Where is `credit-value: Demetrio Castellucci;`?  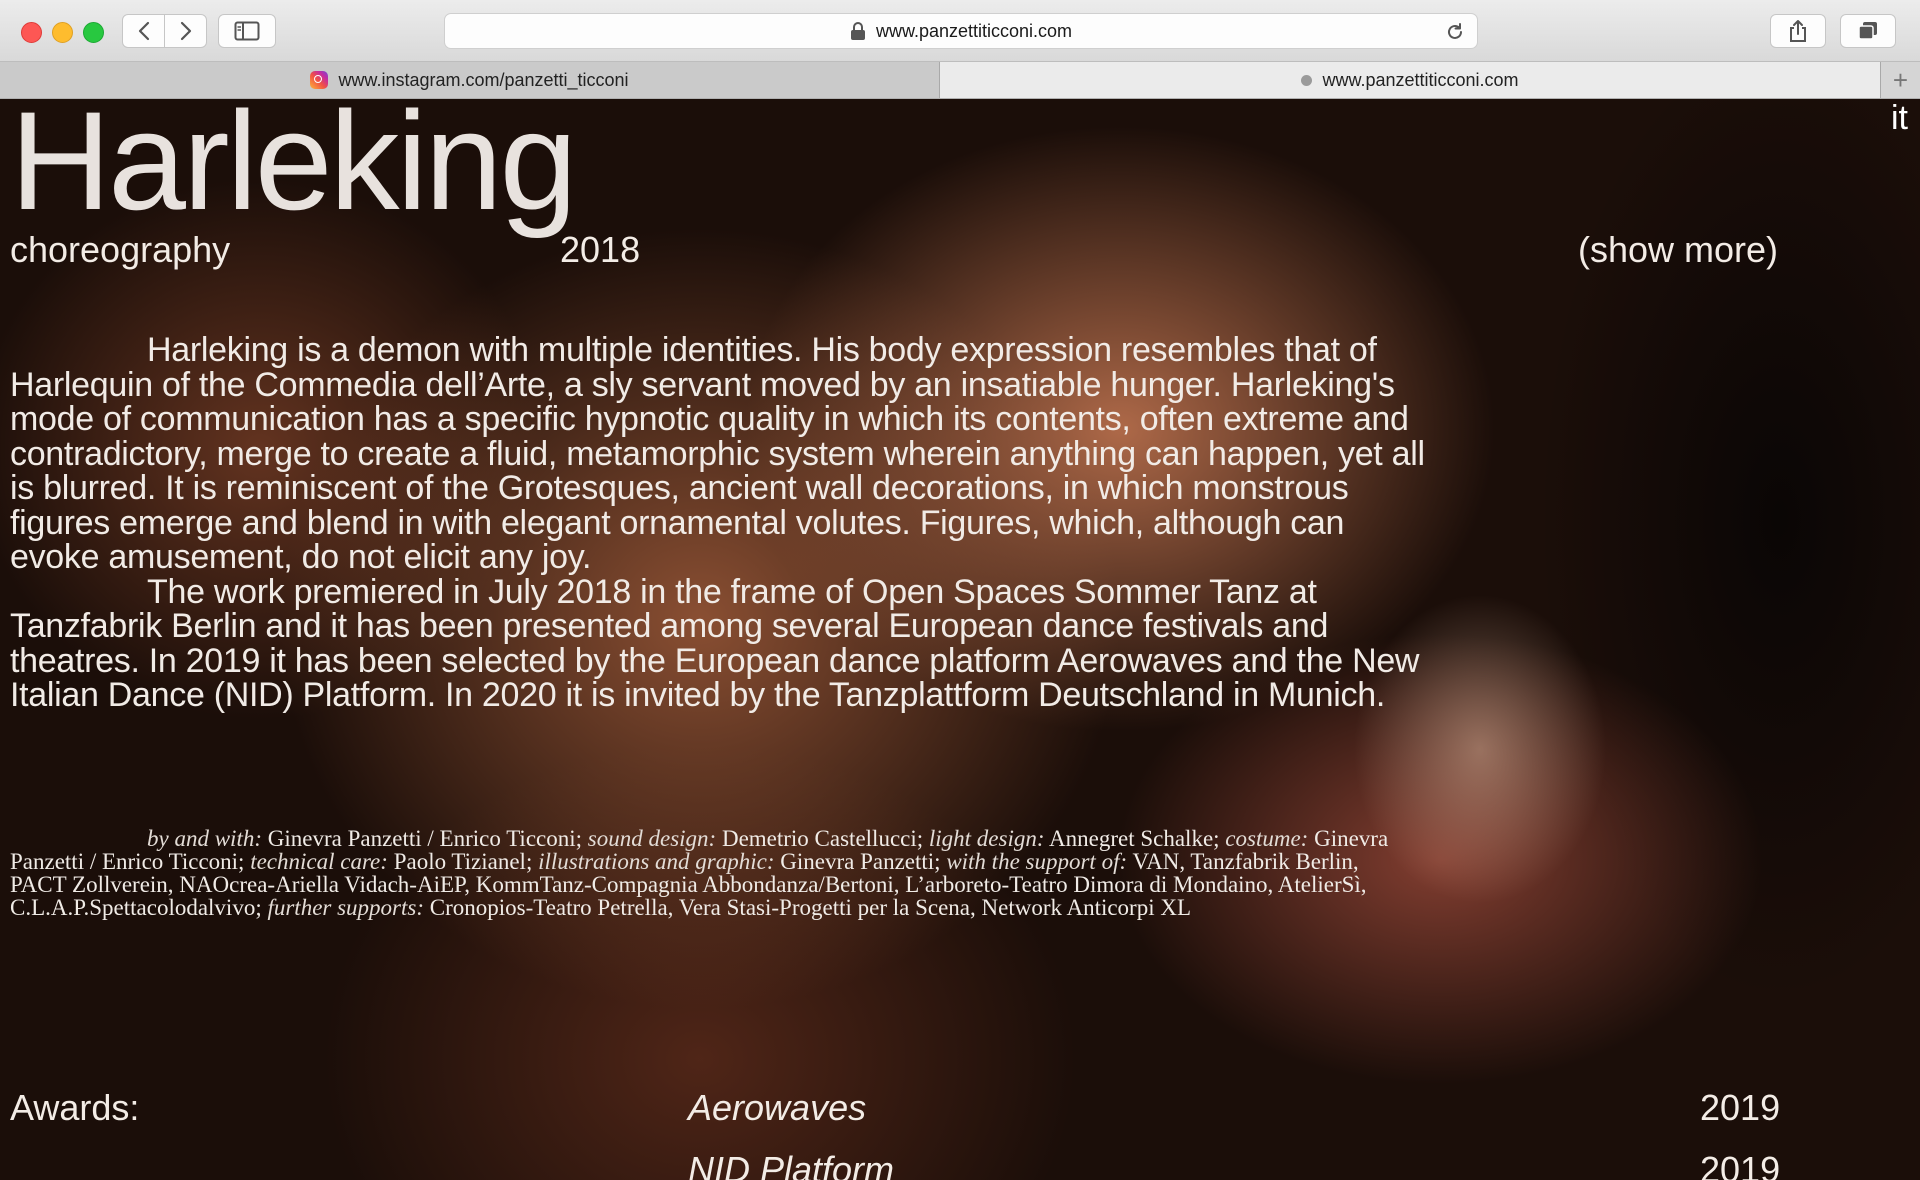
credit-value: Demetrio Castellucci; is located at coordinates (822, 838).